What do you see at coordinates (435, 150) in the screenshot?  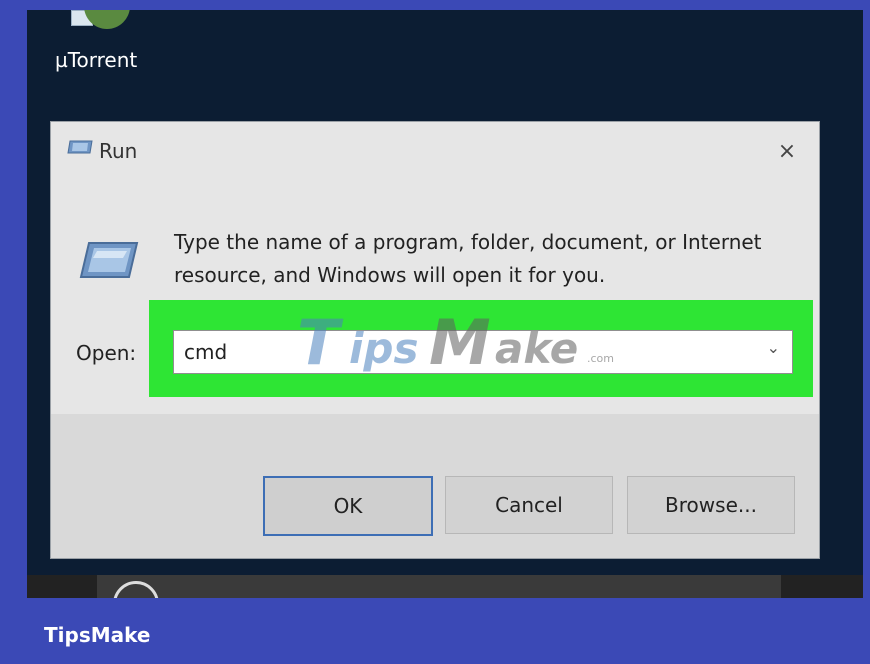 I see `title-bar: Run ×` at bounding box center [435, 150].